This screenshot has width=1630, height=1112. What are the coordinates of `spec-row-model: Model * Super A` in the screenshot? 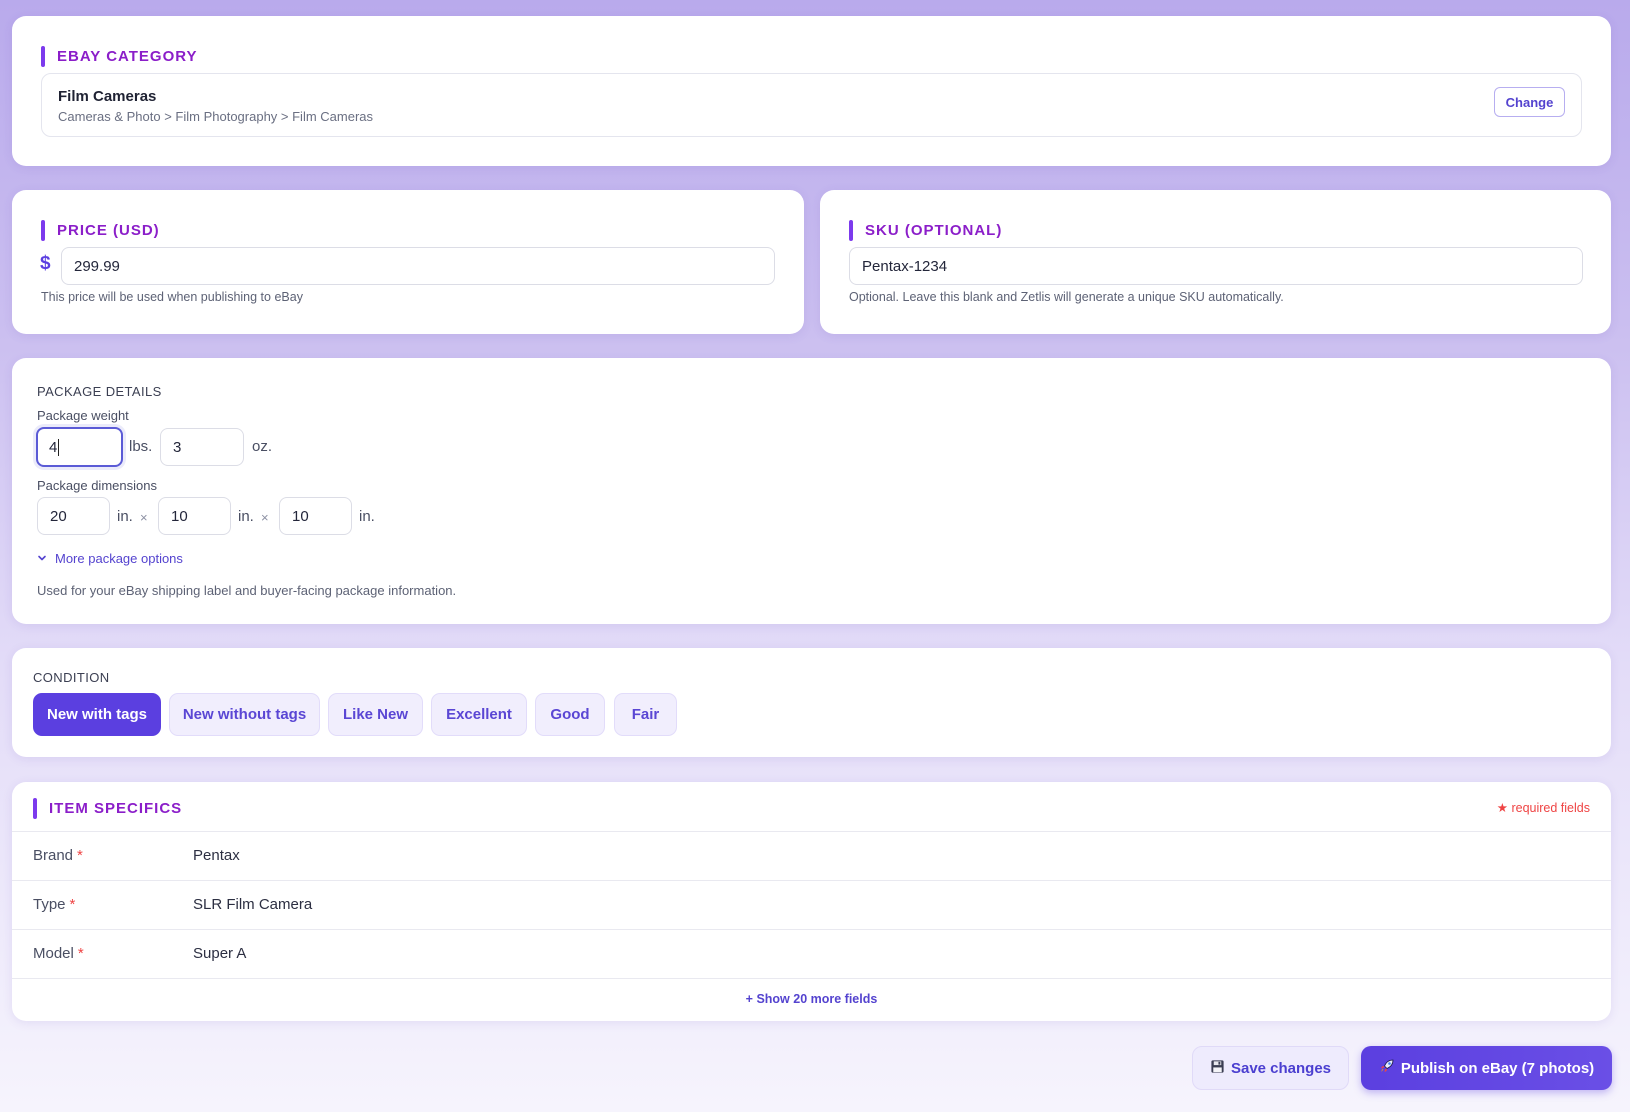 It's located at (811, 954).